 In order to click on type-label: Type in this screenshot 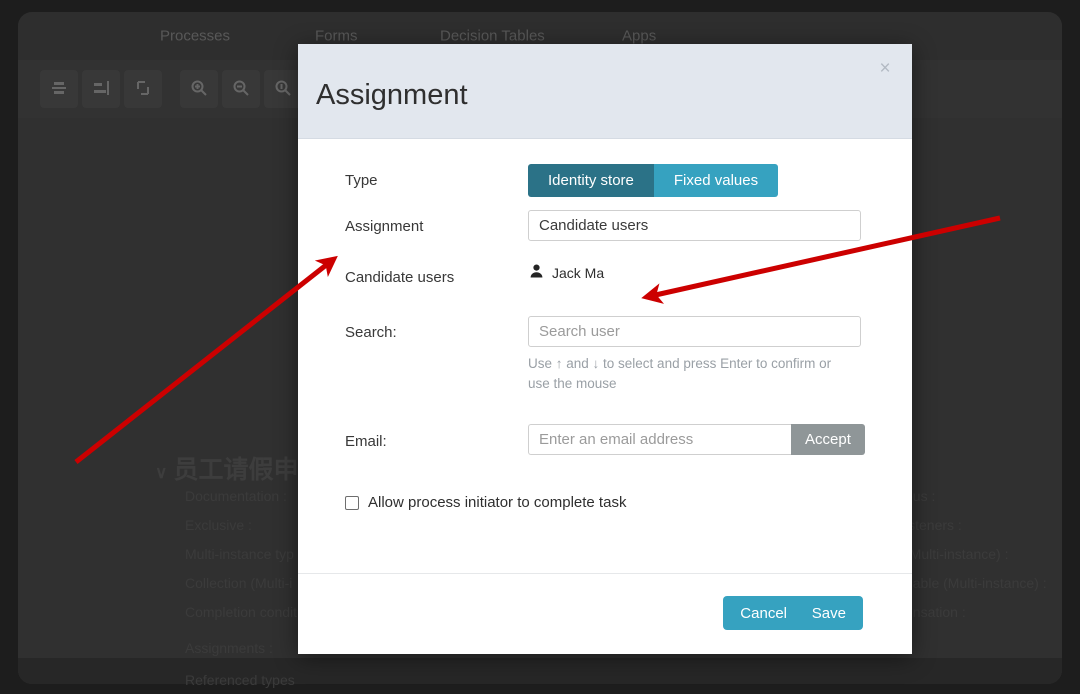, I will do `click(361, 180)`.